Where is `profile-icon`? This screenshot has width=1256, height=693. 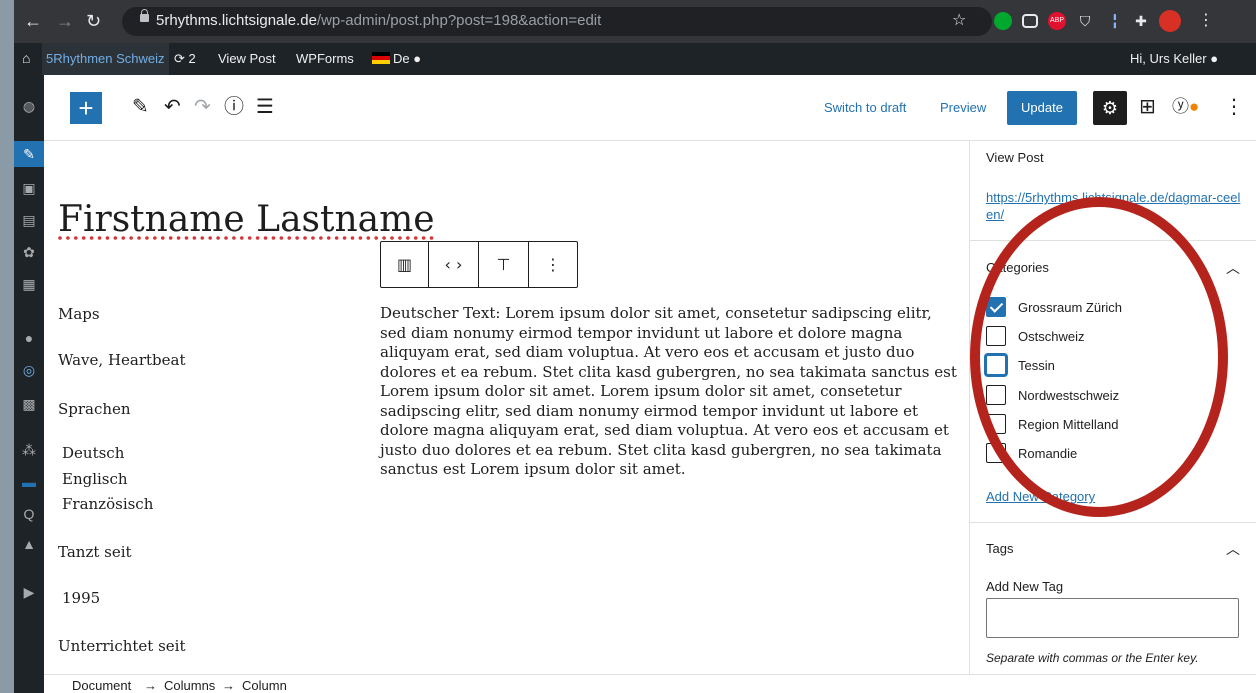
profile-icon is located at coordinates (1170, 21).